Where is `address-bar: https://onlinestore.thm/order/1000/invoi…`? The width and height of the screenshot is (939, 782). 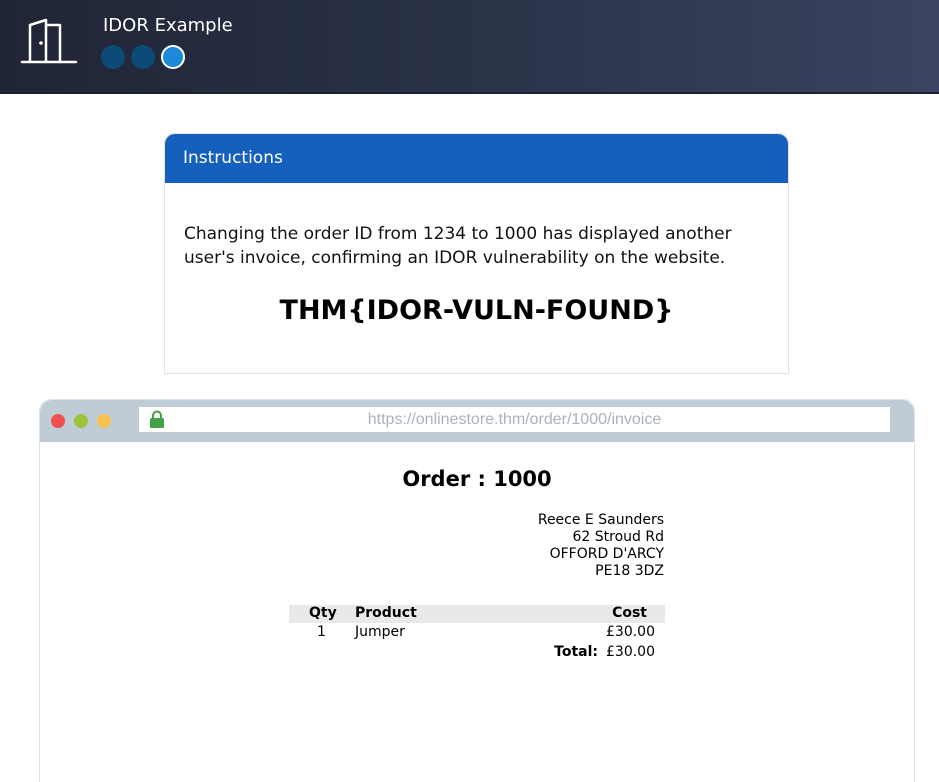
address-bar: https://onlinestore.thm/order/1000/invoi… is located at coordinates (514, 419).